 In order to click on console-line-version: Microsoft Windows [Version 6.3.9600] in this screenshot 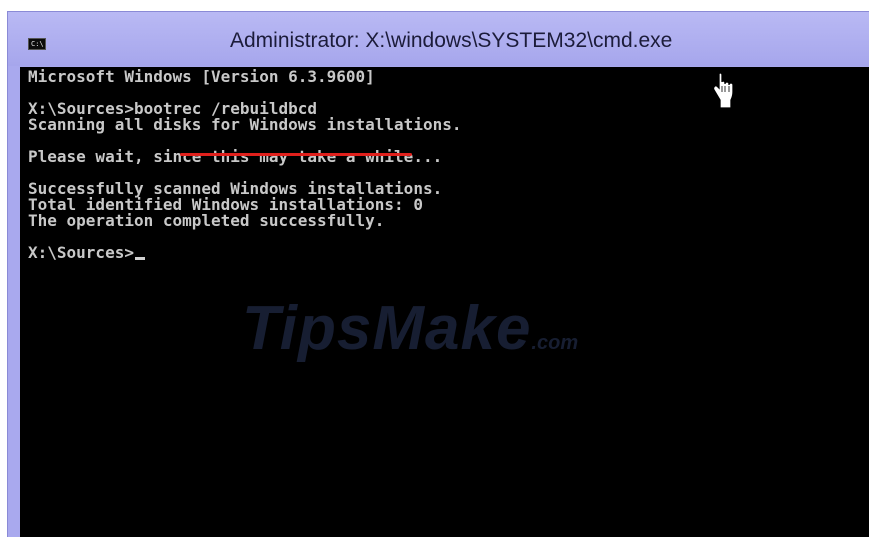, I will do `click(201, 76)`.